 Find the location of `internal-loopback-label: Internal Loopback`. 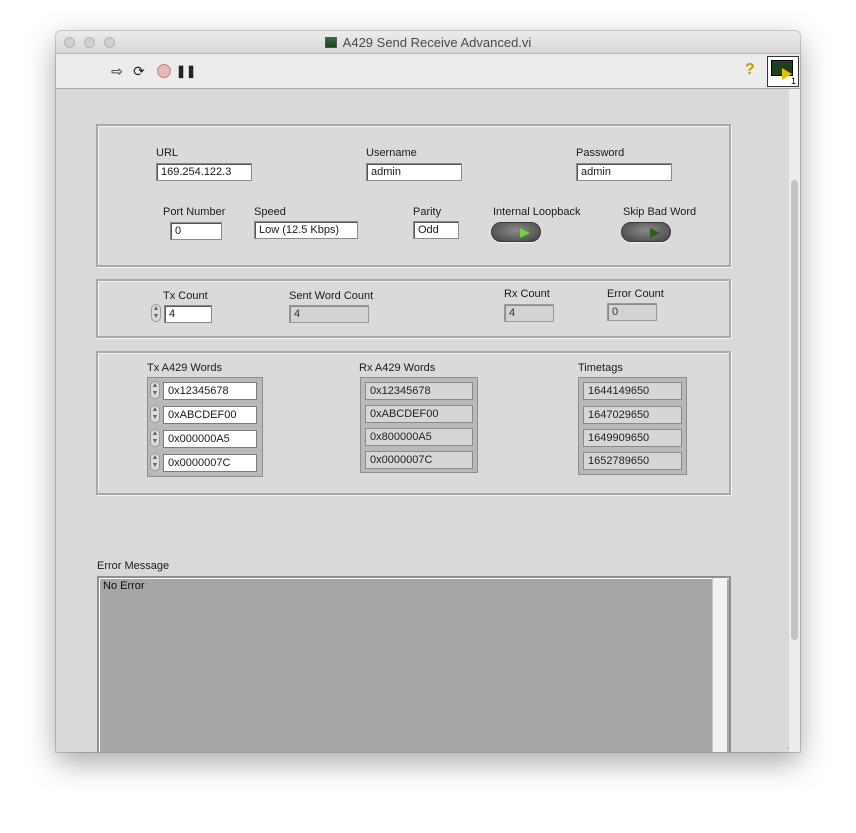

internal-loopback-label: Internal Loopback is located at coordinates (537, 212).